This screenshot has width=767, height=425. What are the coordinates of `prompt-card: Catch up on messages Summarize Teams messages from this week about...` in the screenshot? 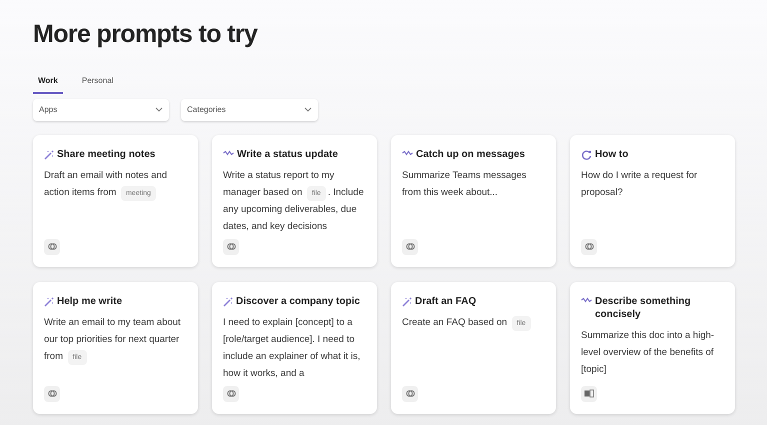 It's located at (473, 200).